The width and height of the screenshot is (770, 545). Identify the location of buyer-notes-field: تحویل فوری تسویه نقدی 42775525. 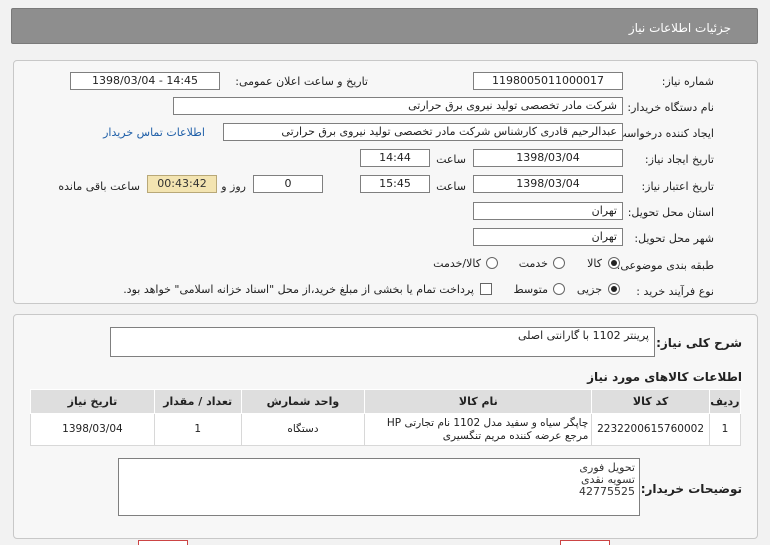
(379, 487).